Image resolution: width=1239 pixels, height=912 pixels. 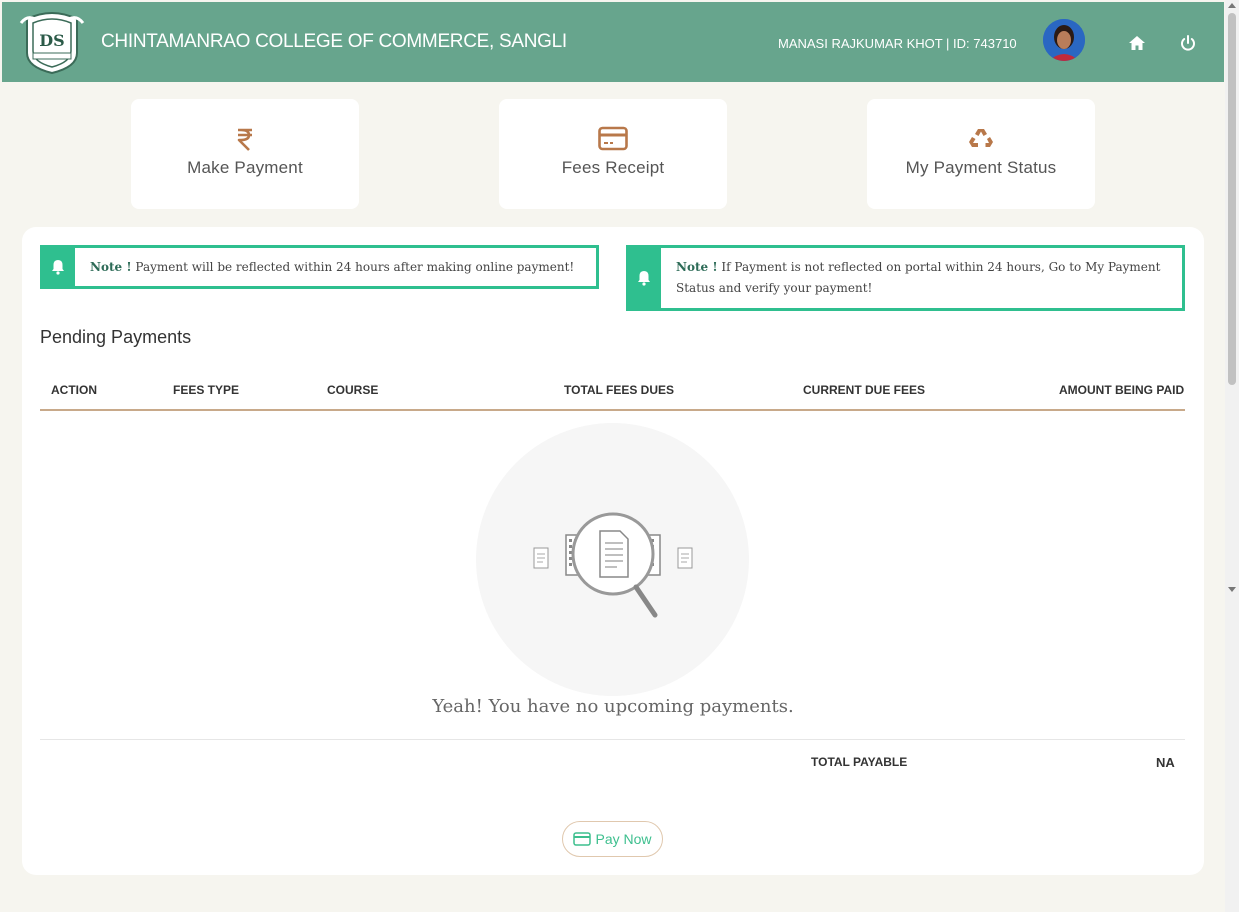 What do you see at coordinates (897, 43) in the screenshot?
I see `user-info: MANASI RAJKUMAR KHOT | ID: 743710` at bounding box center [897, 43].